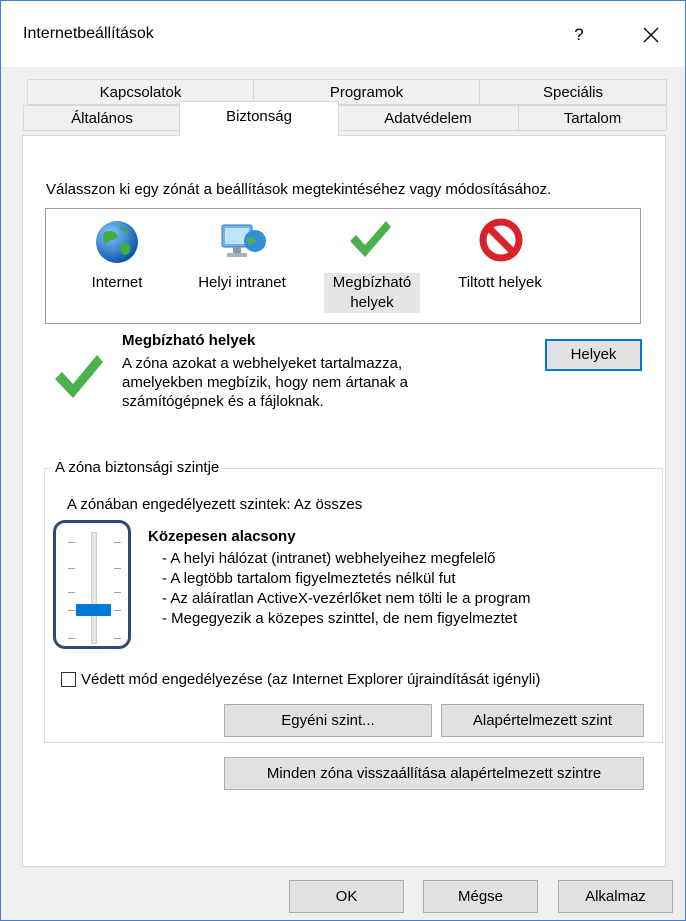 Image resolution: width=686 pixels, height=921 pixels. What do you see at coordinates (243, 240) in the screenshot?
I see `intranet-icon` at bounding box center [243, 240].